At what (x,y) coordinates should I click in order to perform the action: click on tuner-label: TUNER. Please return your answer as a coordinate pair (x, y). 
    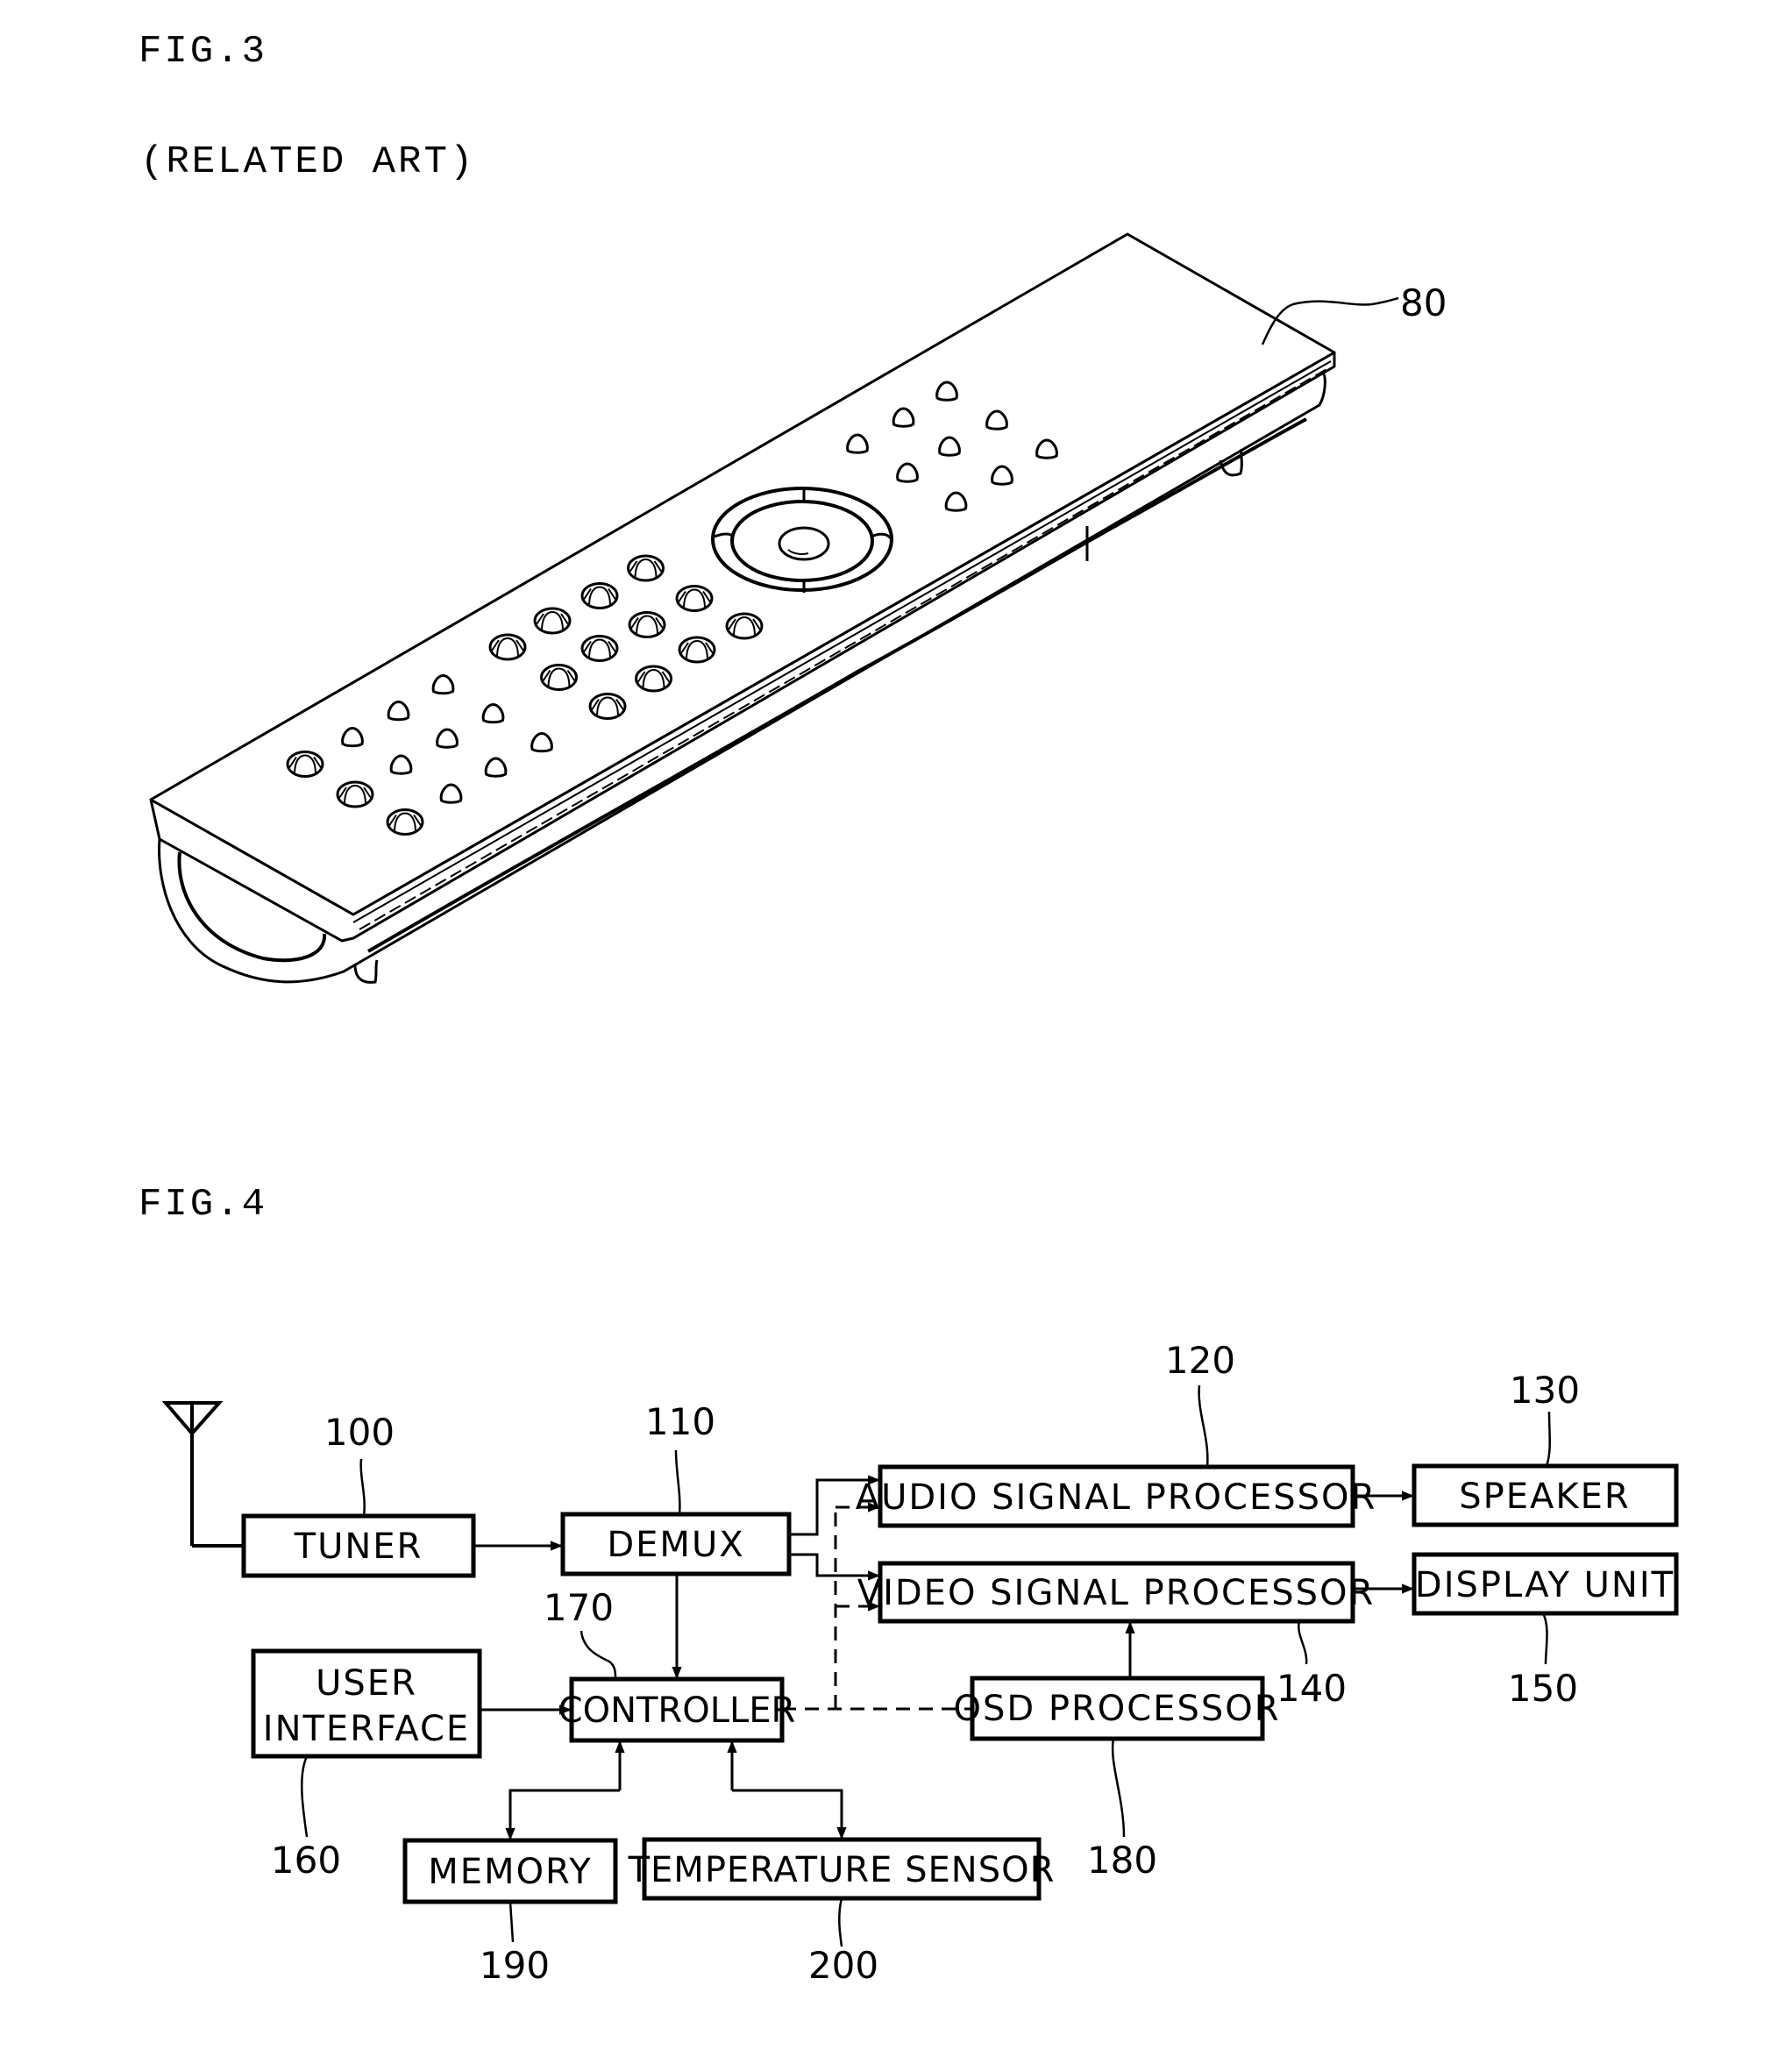
    Looking at the image, I should click on (358, 1547).